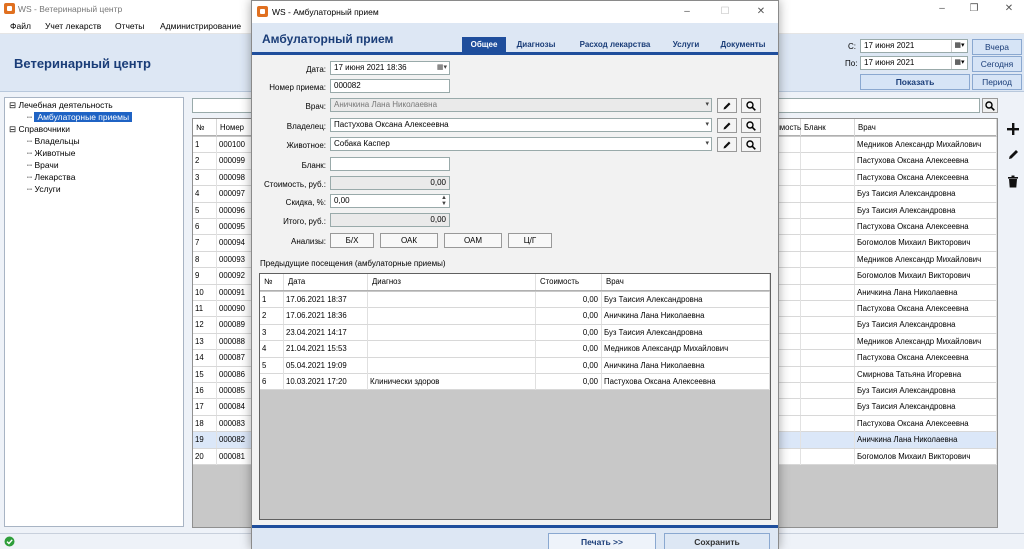 This screenshot has height=549, width=1024. Describe the element at coordinates (727, 125) in the screenshot. I see `edit-owner-button` at that location.